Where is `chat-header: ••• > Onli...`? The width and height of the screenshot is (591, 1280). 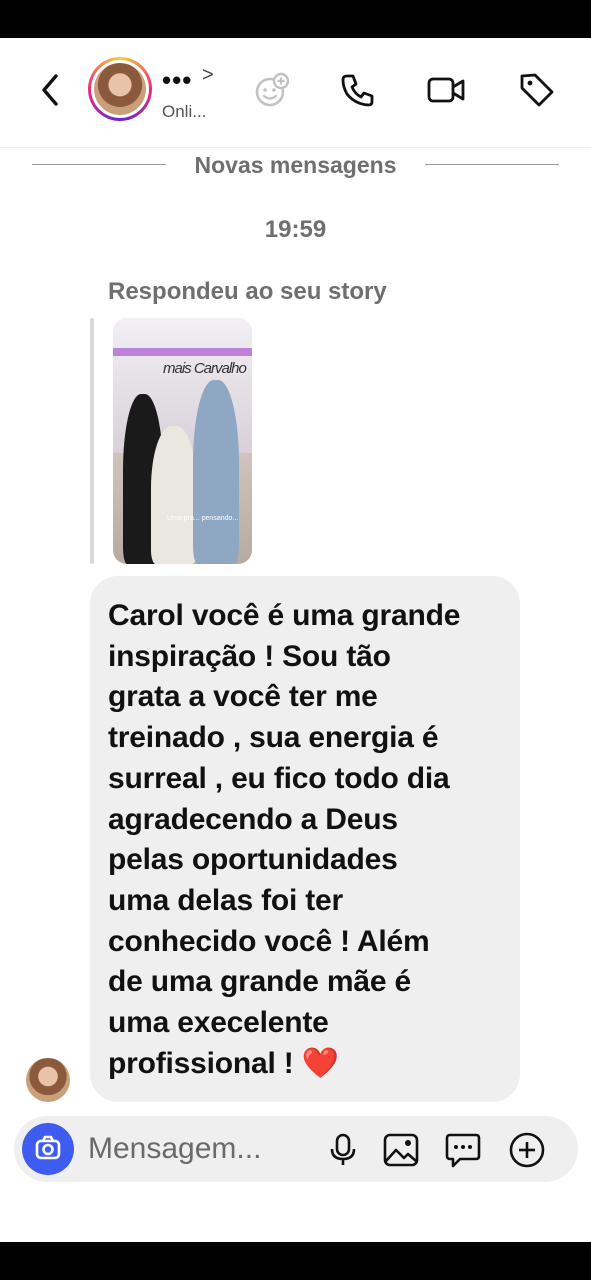 chat-header: ••• > Onli... is located at coordinates (295, 93).